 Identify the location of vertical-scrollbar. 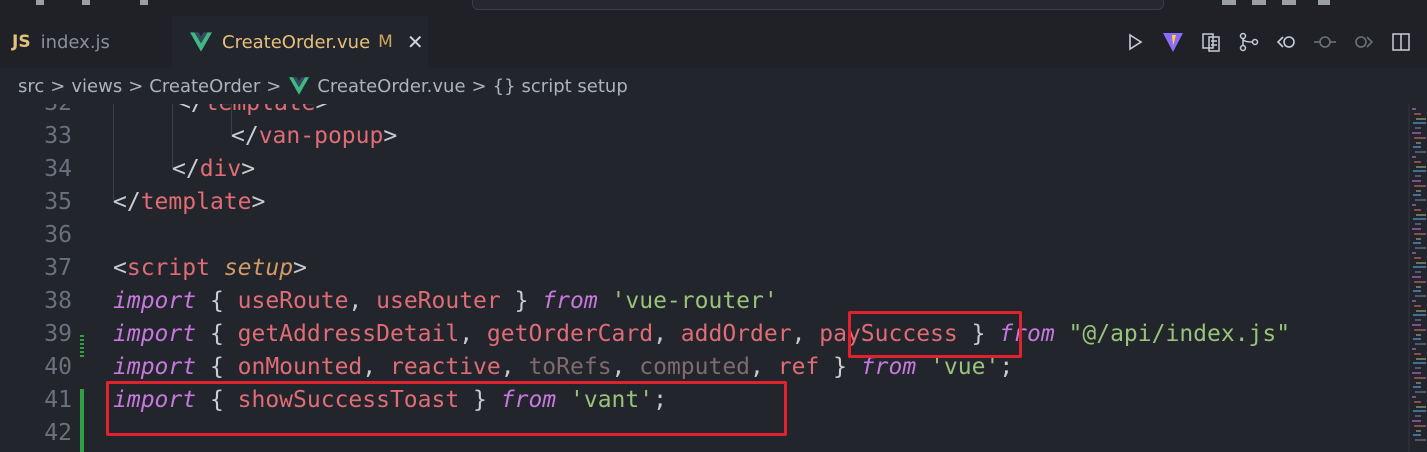
(1409, 278).